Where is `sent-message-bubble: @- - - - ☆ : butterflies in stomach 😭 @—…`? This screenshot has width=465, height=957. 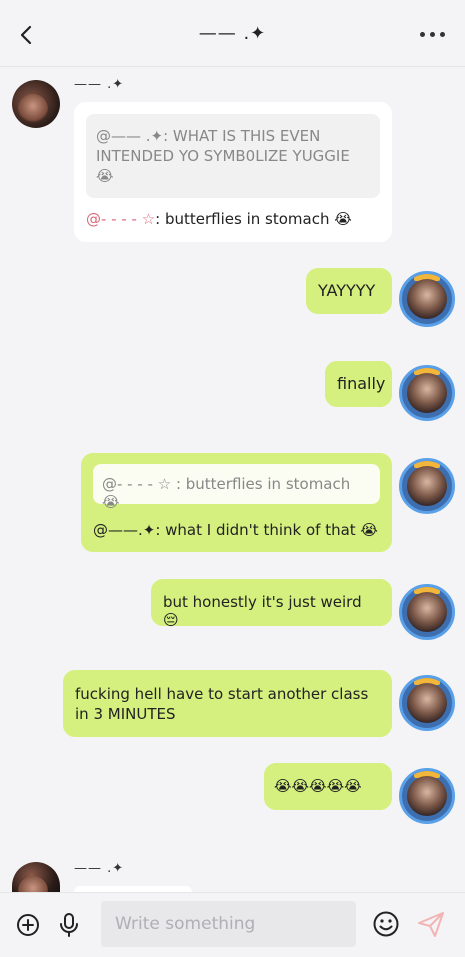
sent-message-bubble: @- - - - ☆ : butterflies in stomach 😭 @—… is located at coordinates (236, 502).